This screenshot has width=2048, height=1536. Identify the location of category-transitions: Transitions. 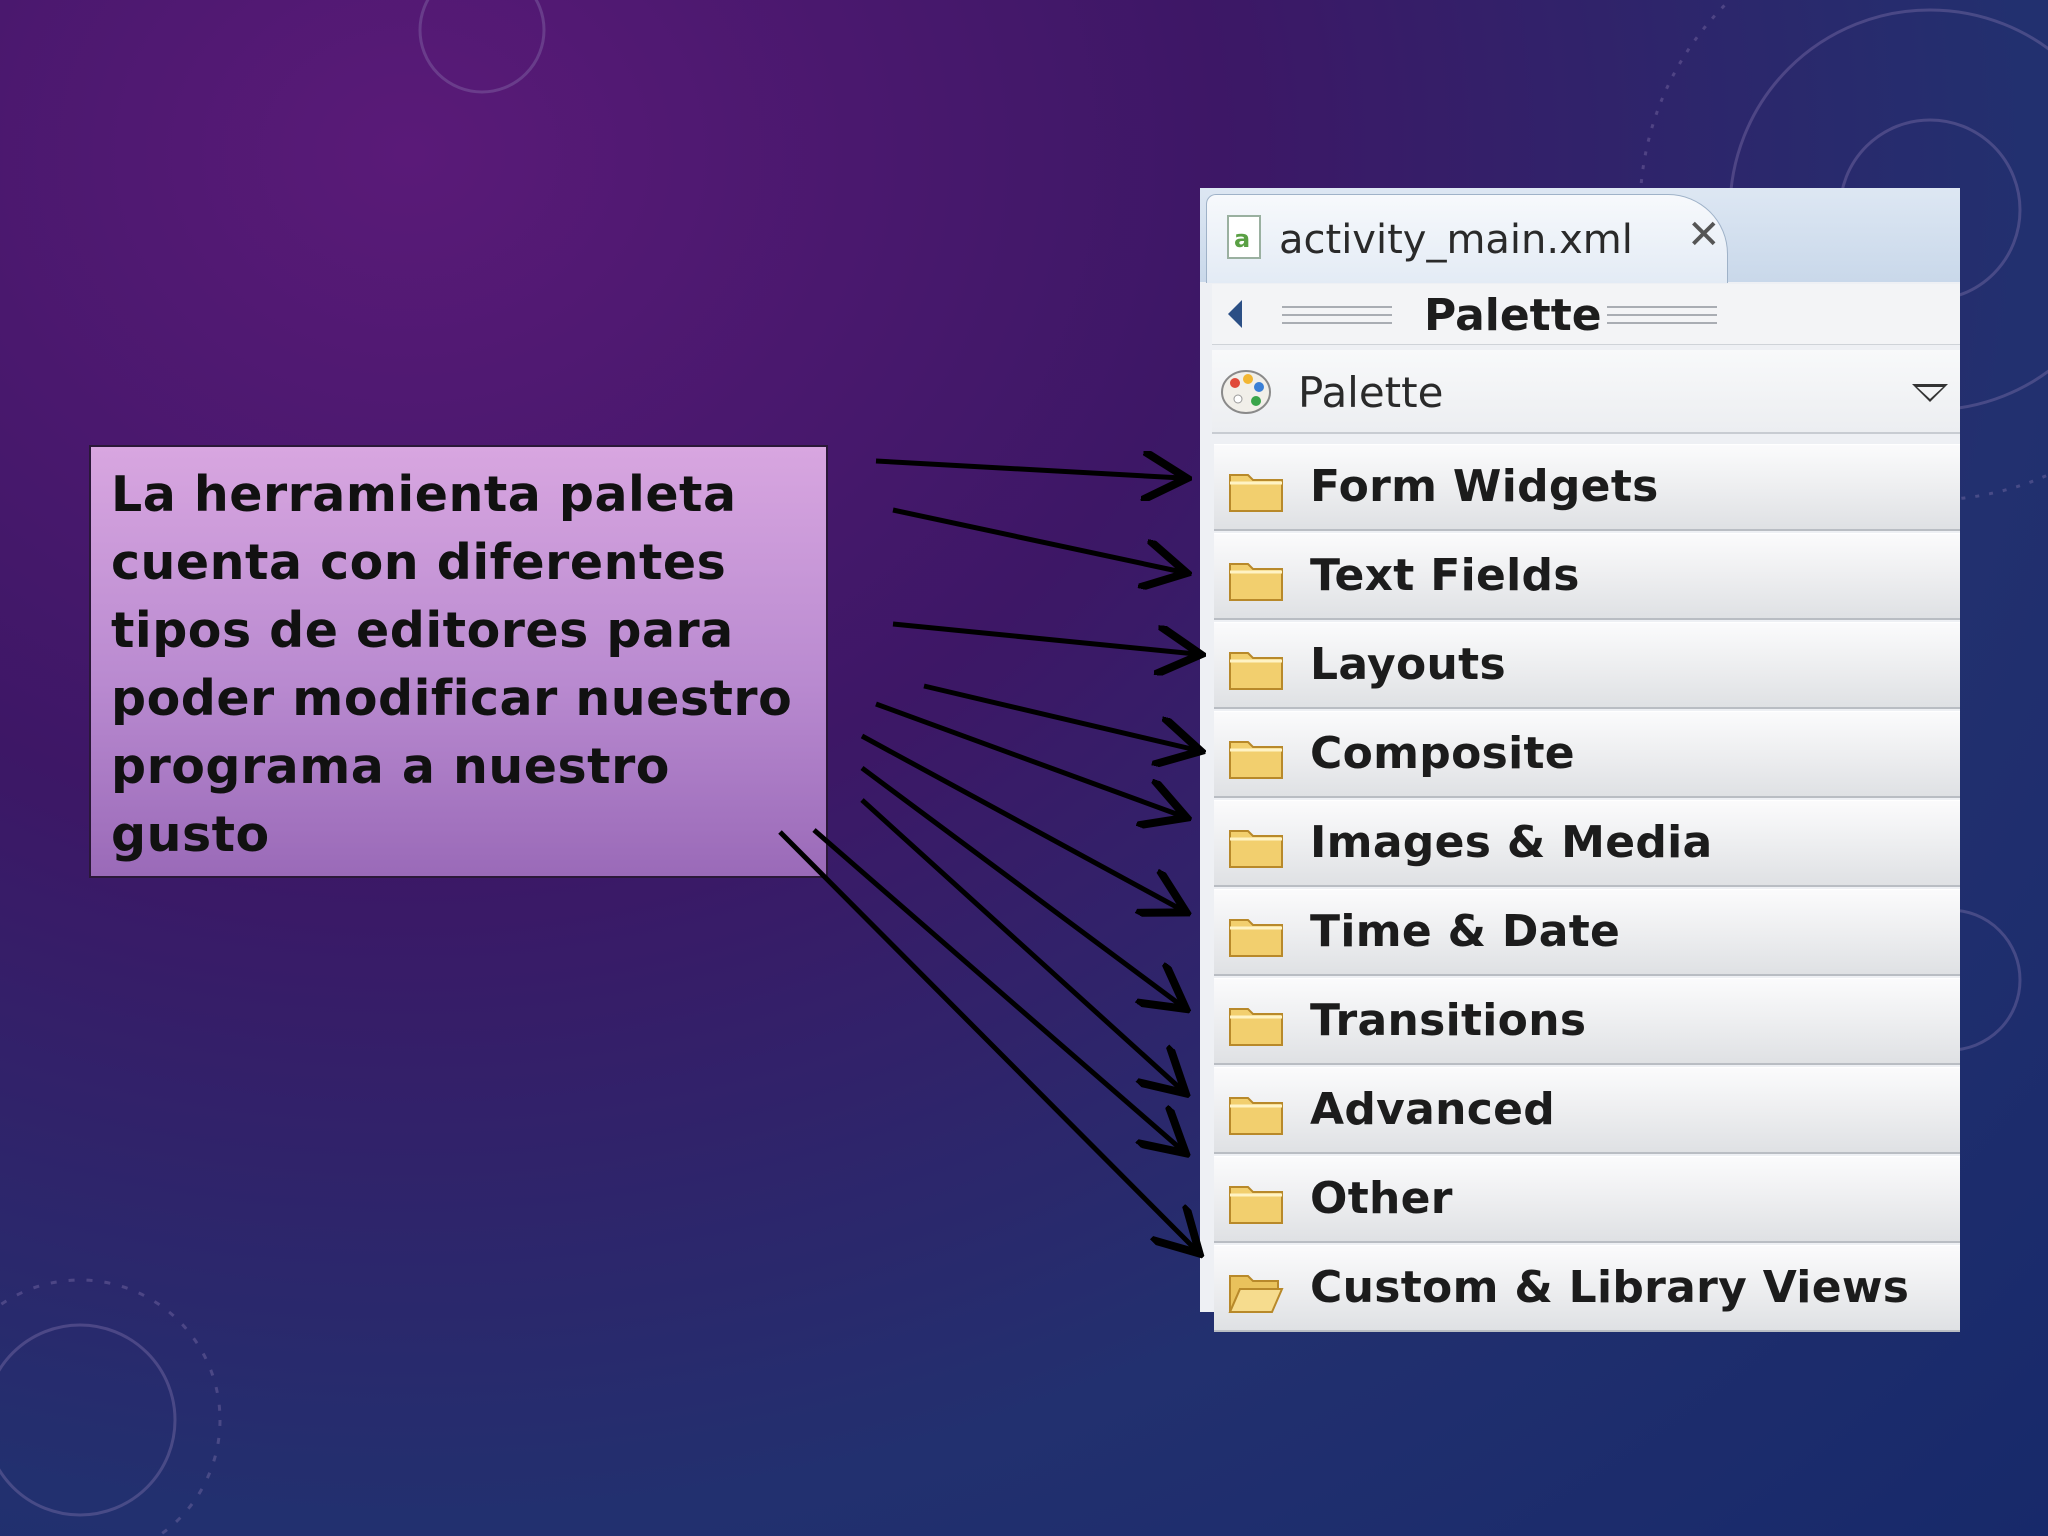
(1587, 1021).